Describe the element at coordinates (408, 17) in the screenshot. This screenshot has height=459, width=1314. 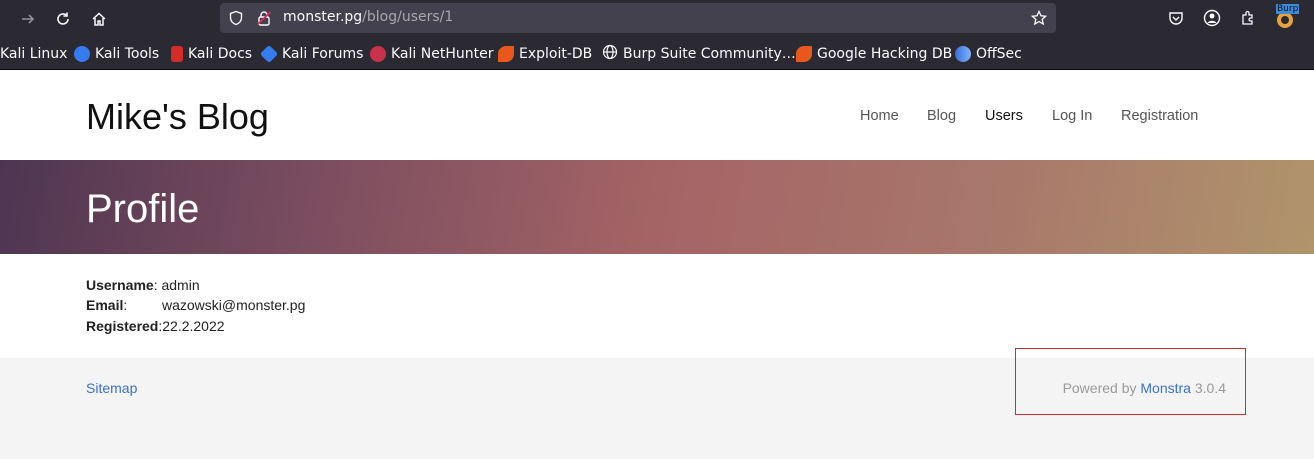
I see `url-path: /blog/users/1` at that location.